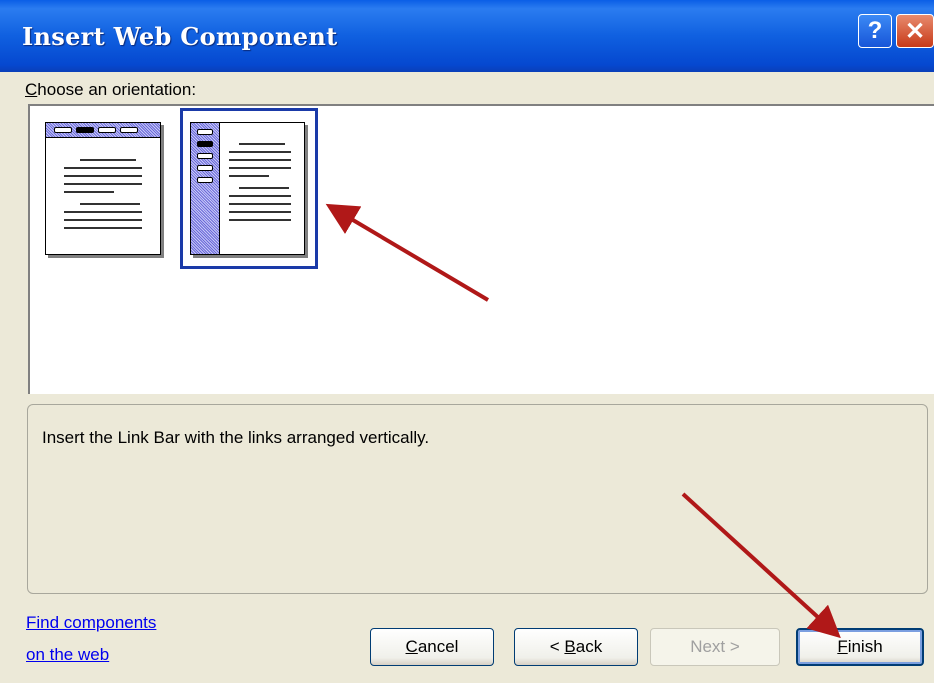 The width and height of the screenshot is (934, 683). What do you see at coordinates (67, 655) in the screenshot?
I see `find-components-link-line2: on the web` at bounding box center [67, 655].